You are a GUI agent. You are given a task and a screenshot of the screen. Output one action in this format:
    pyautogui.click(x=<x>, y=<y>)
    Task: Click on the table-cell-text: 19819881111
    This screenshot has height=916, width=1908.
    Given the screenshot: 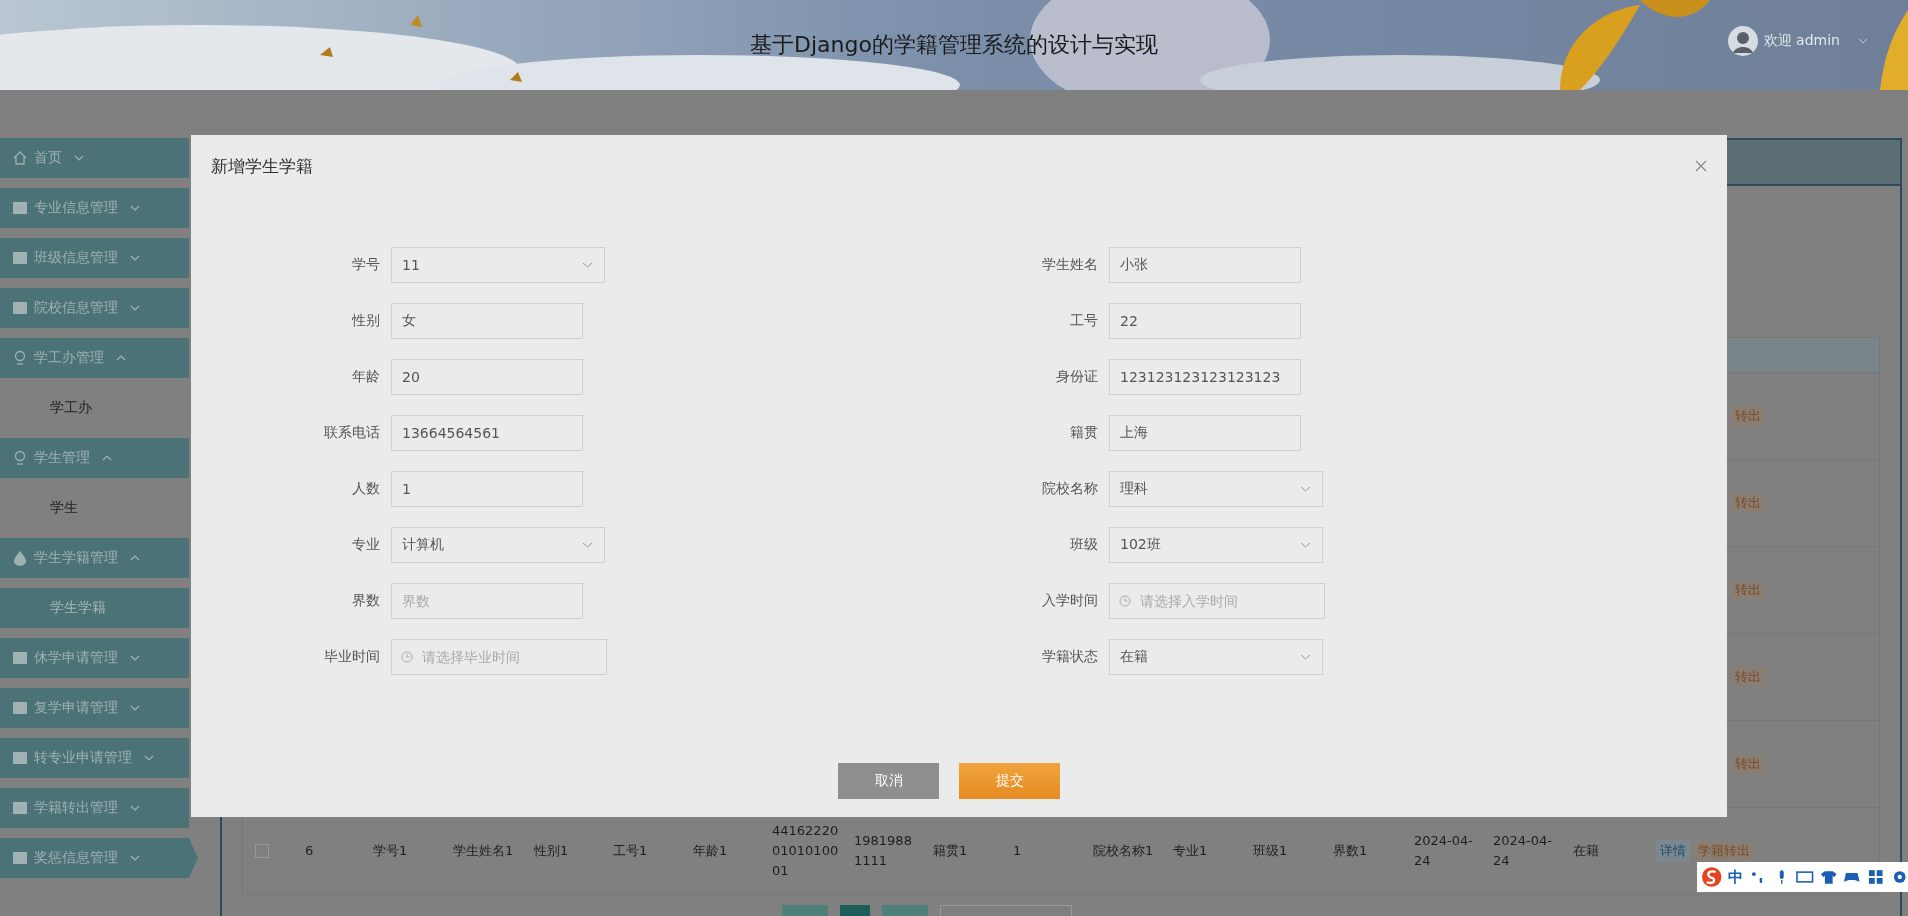 What is the action you would take?
    pyautogui.click(x=883, y=851)
    